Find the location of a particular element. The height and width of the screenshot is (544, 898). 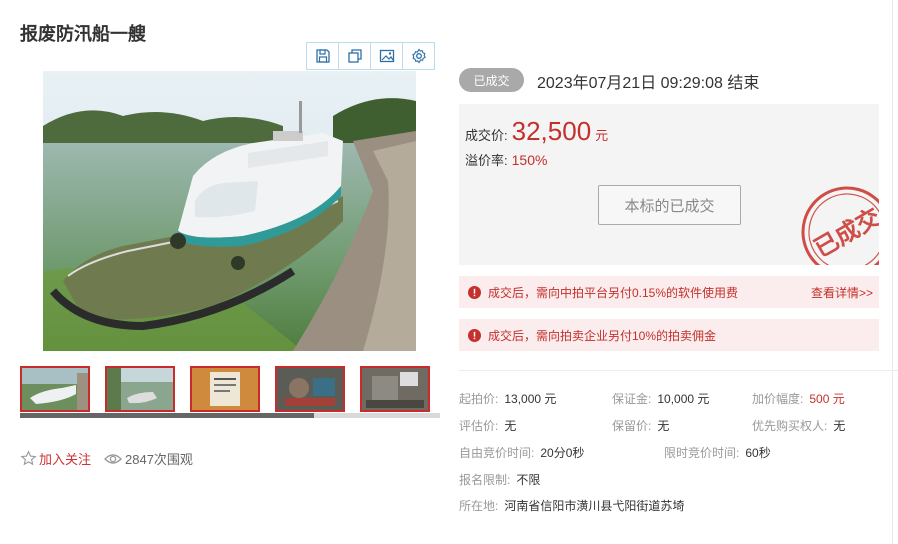

start-price-label: 起拍价: is located at coordinates (479, 399).